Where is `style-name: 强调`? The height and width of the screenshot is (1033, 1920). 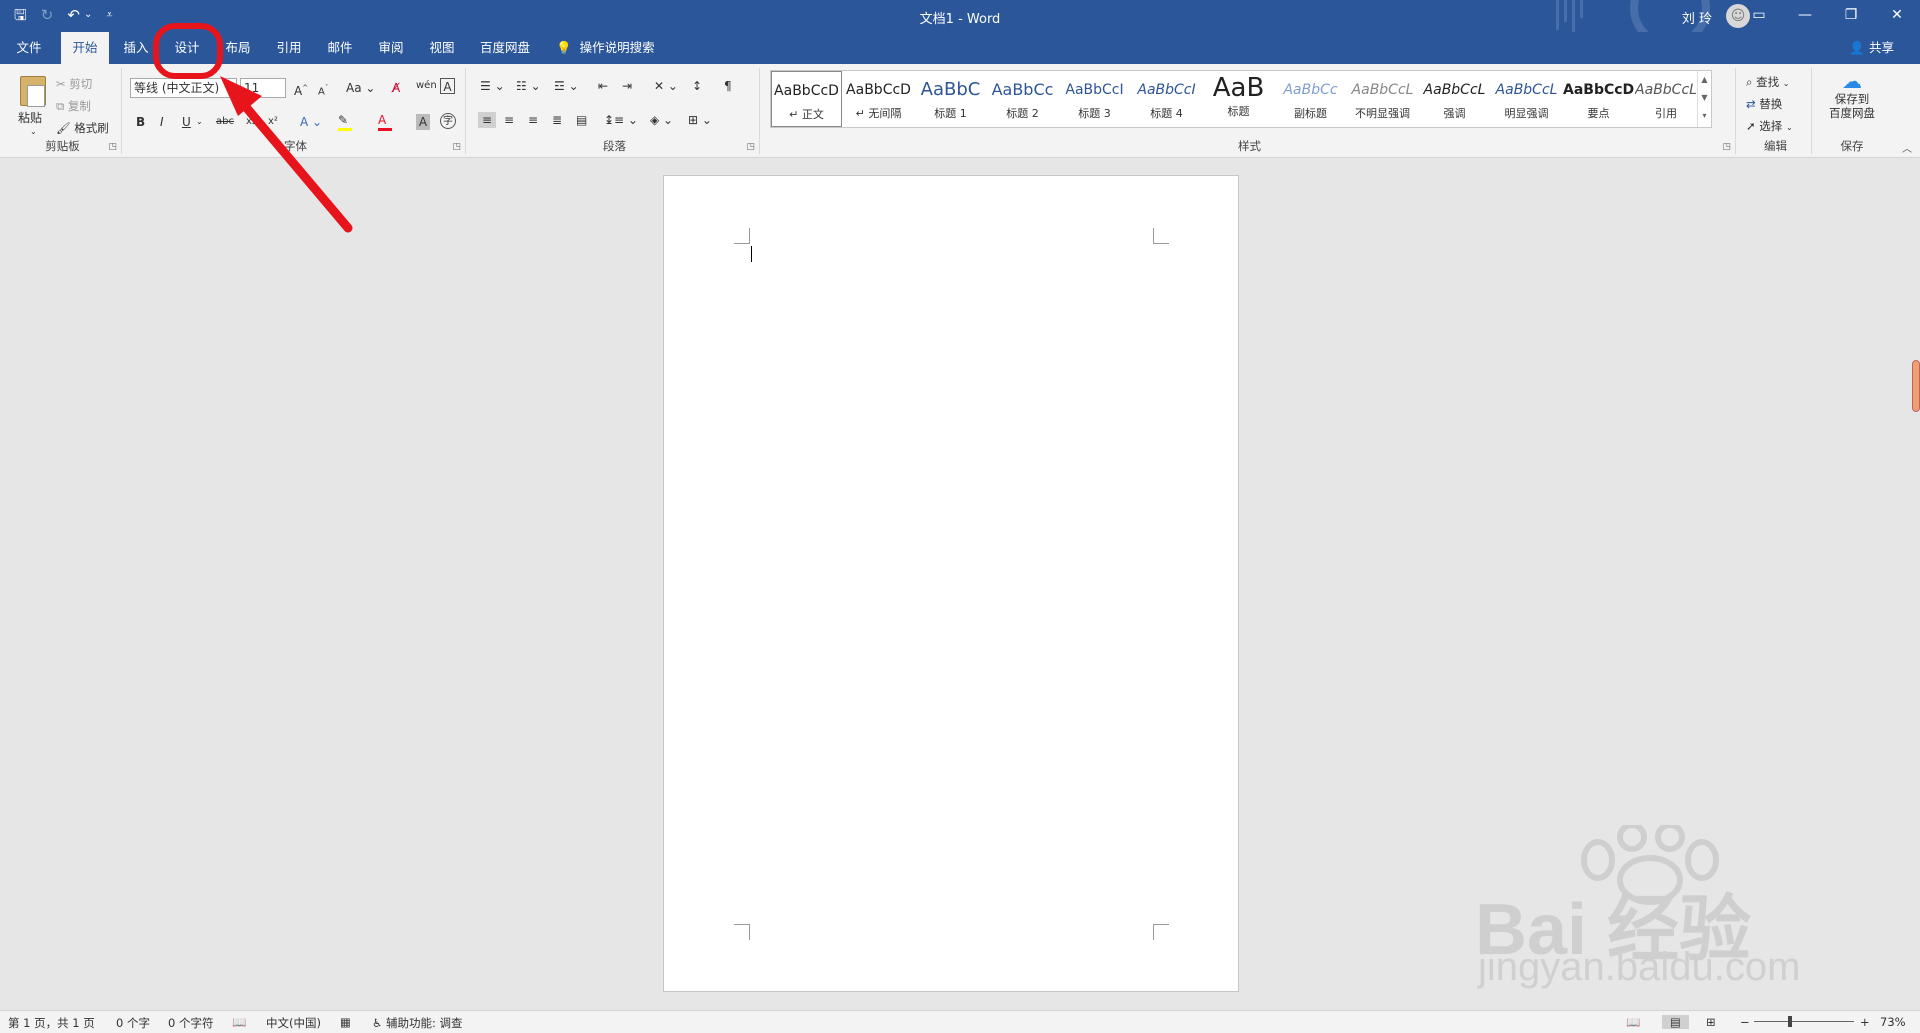 style-name: 强调 is located at coordinates (1454, 113).